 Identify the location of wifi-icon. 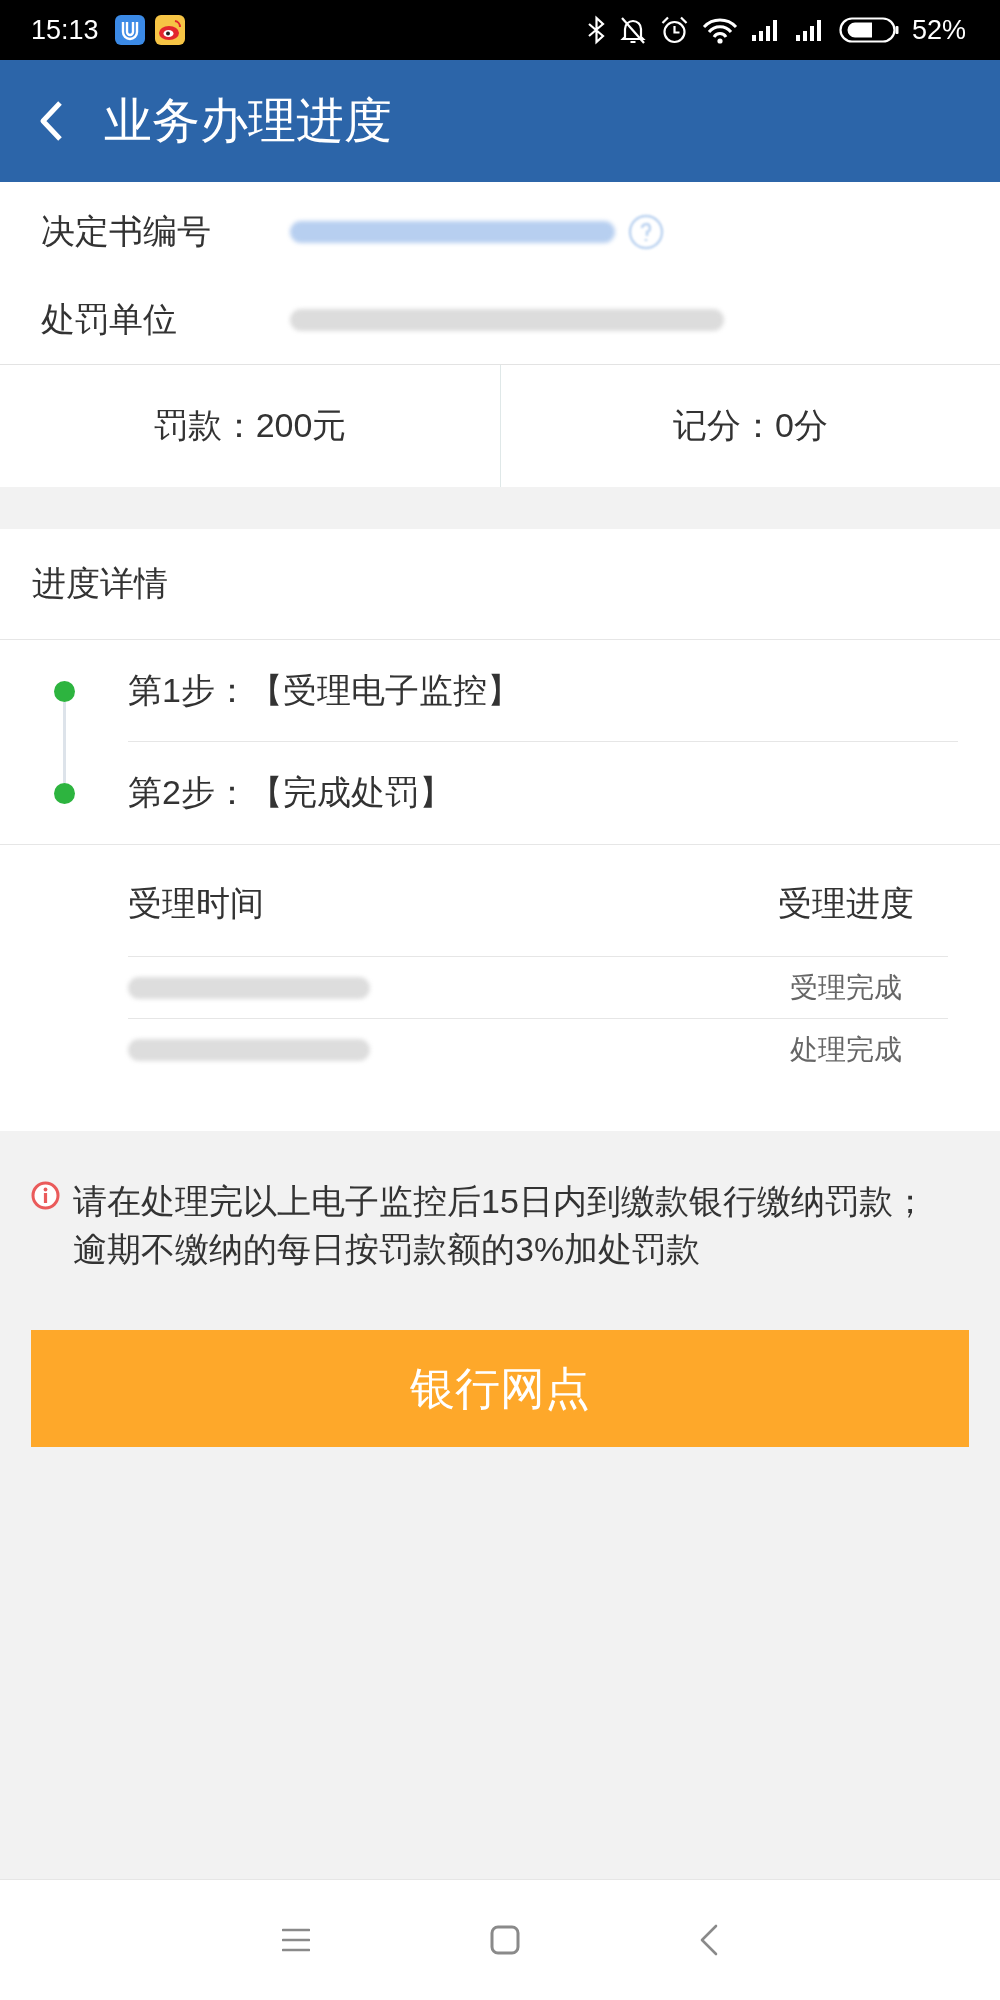
(719, 30).